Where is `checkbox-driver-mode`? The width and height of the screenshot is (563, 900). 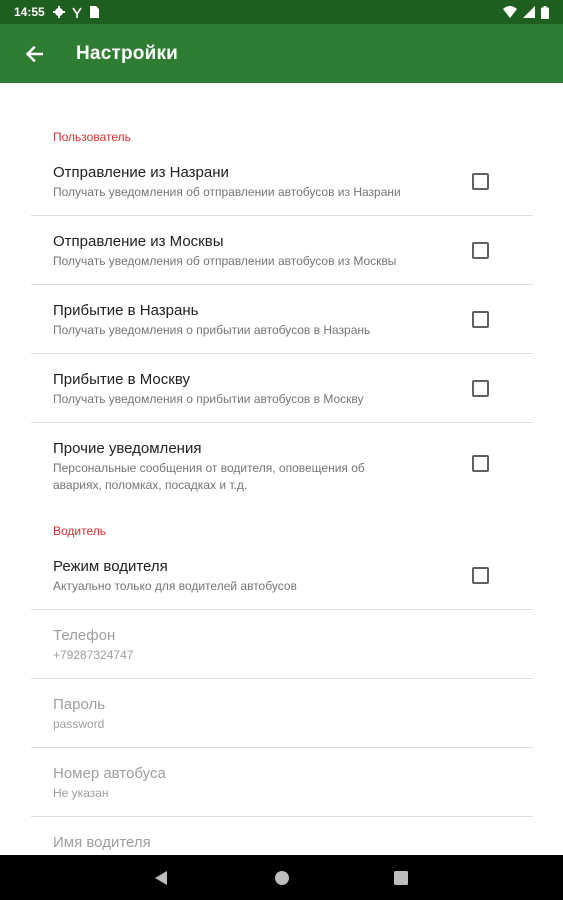
checkbox-driver-mode is located at coordinates (480, 575).